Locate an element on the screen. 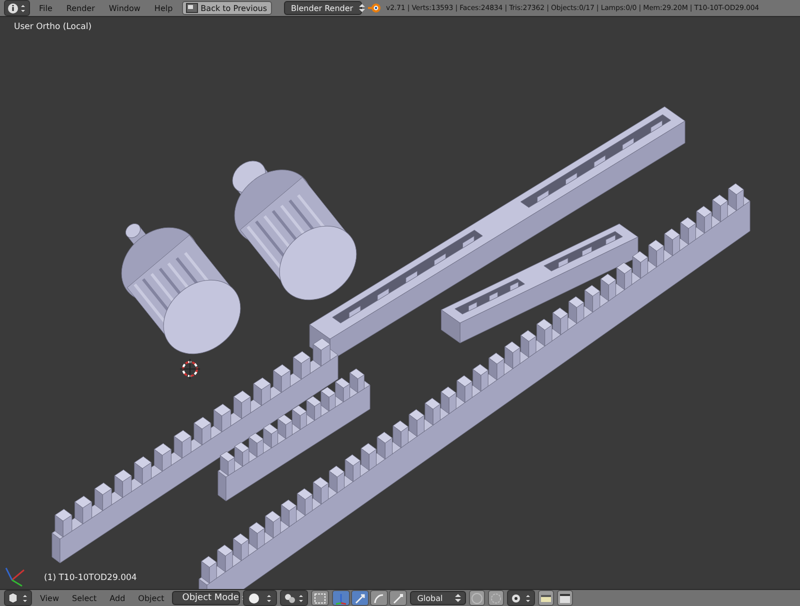 This screenshot has width=800, height=606. view-label: User Ortho (Local) is located at coordinates (53, 27).